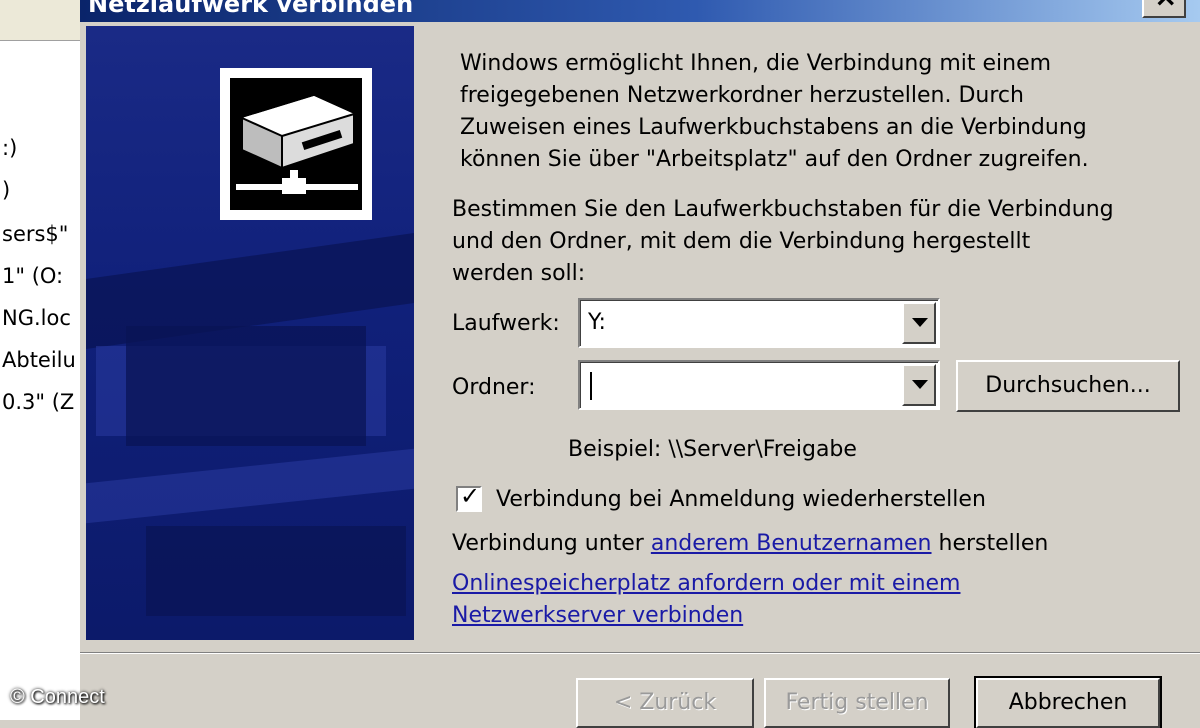 The image size is (1200, 728). What do you see at coordinates (597, 322) in the screenshot?
I see `drive-select-value: Y:` at bounding box center [597, 322].